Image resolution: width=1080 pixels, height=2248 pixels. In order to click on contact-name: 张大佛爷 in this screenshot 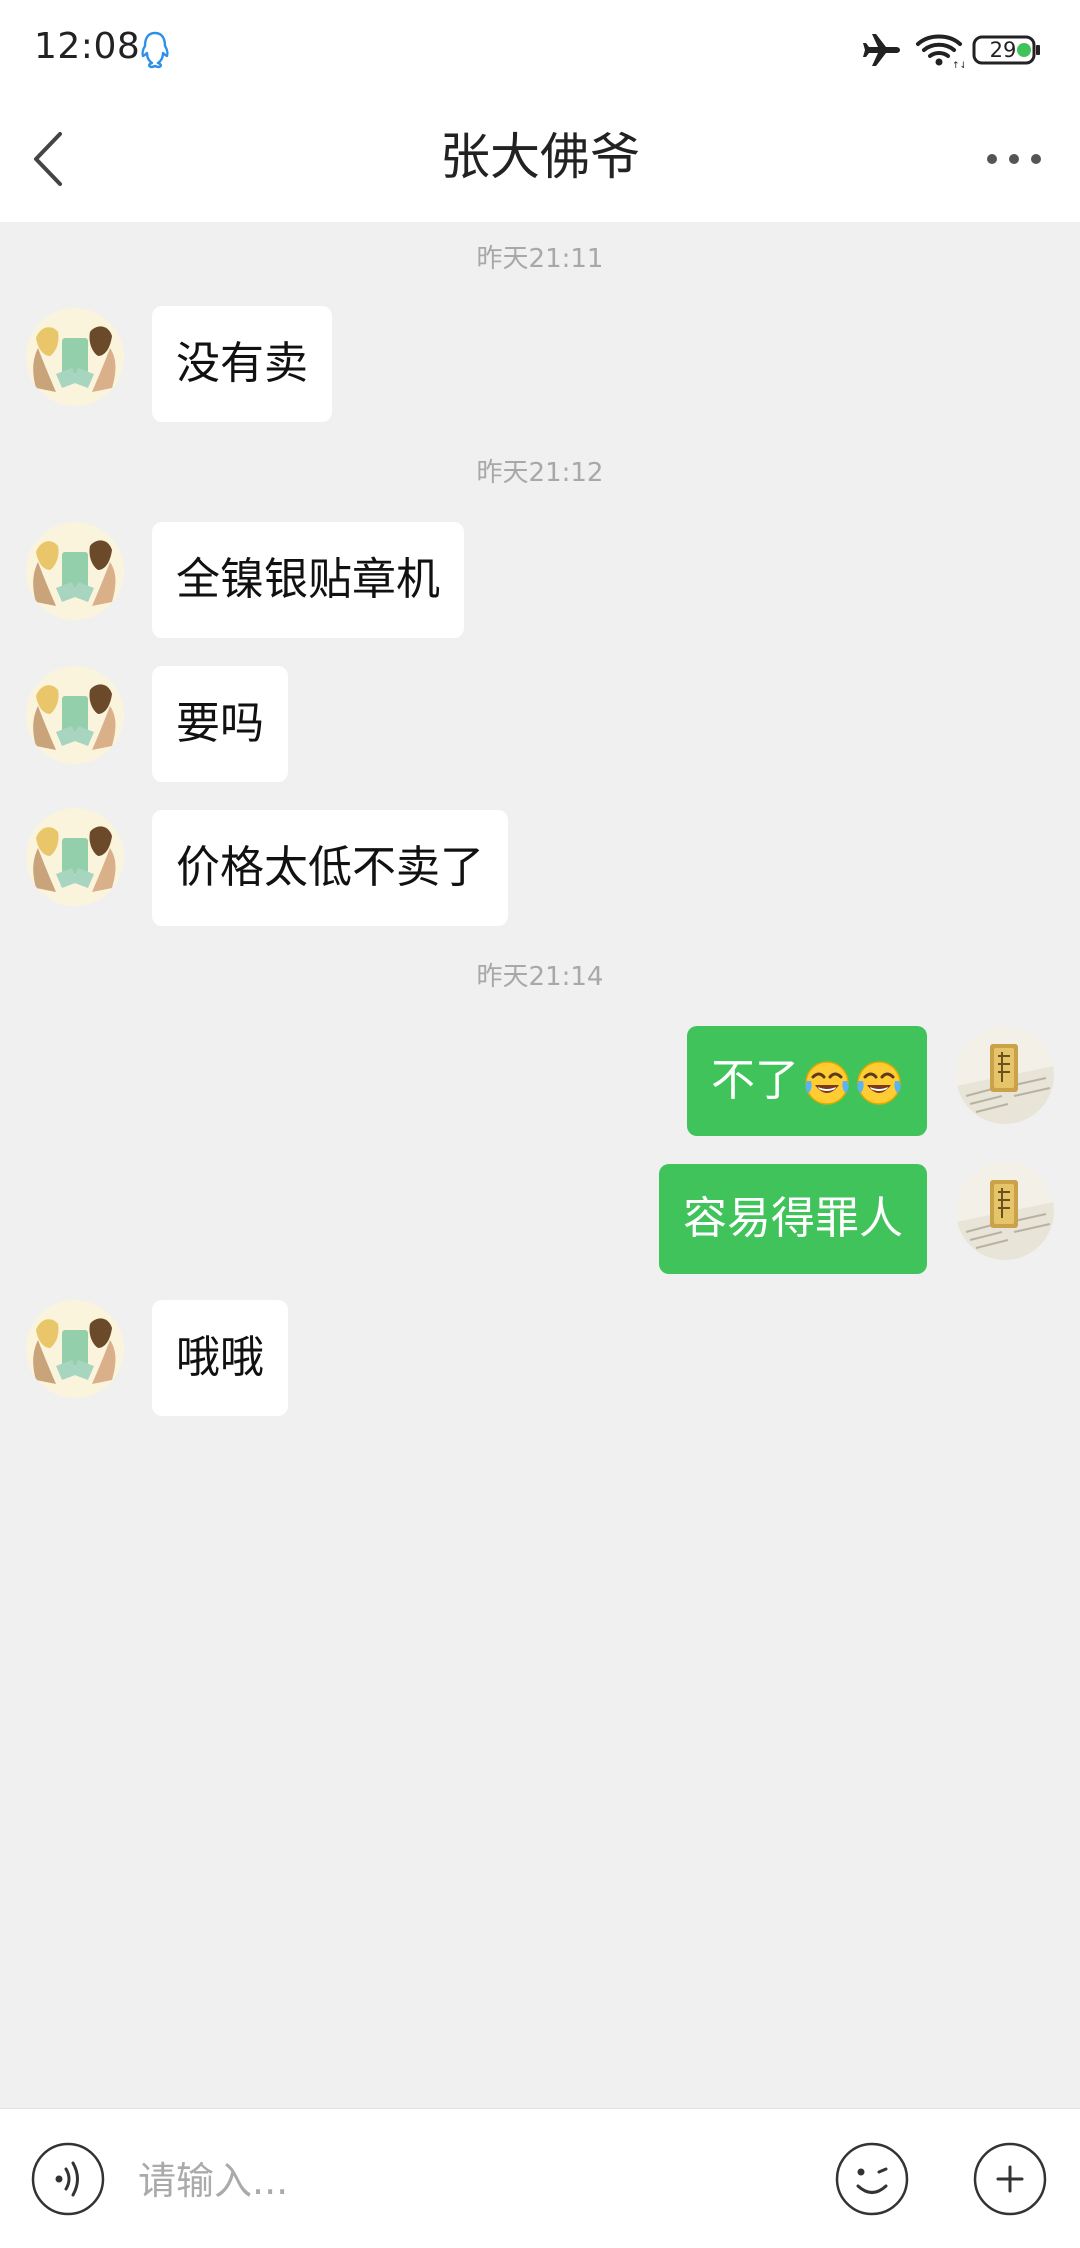, I will do `click(540, 157)`.